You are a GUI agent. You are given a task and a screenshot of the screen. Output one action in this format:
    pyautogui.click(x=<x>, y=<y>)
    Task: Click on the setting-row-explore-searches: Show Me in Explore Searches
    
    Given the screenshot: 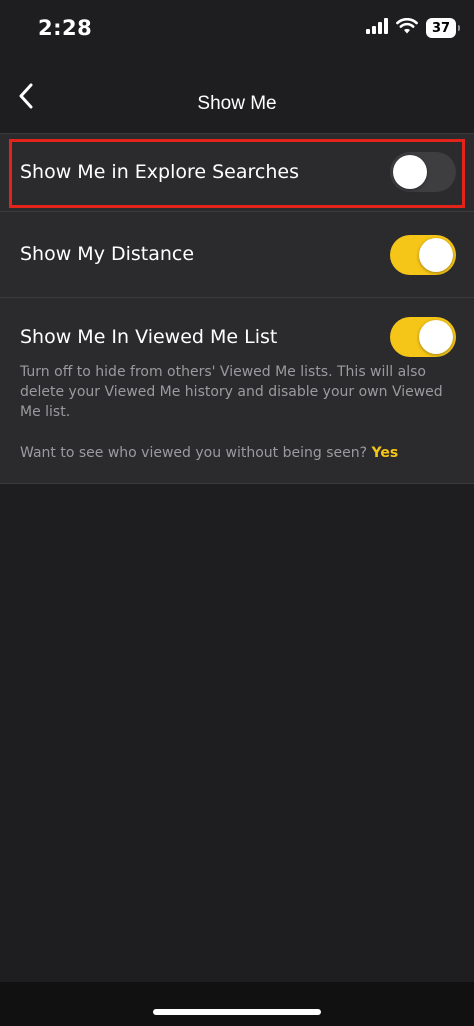 What is the action you would take?
    pyautogui.click(x=237, y=173)
    